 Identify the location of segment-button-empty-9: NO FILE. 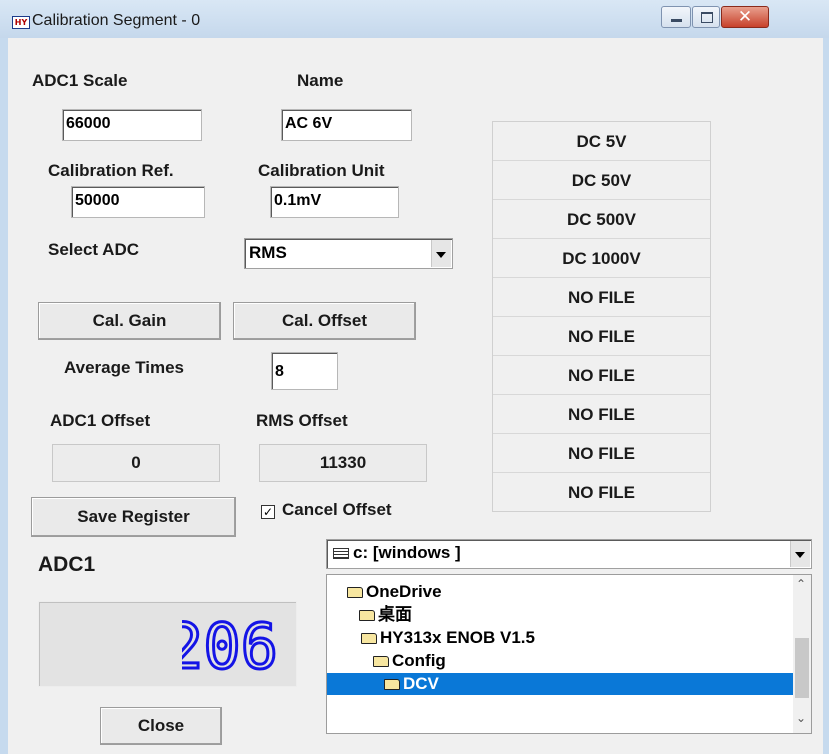
(601, 453).